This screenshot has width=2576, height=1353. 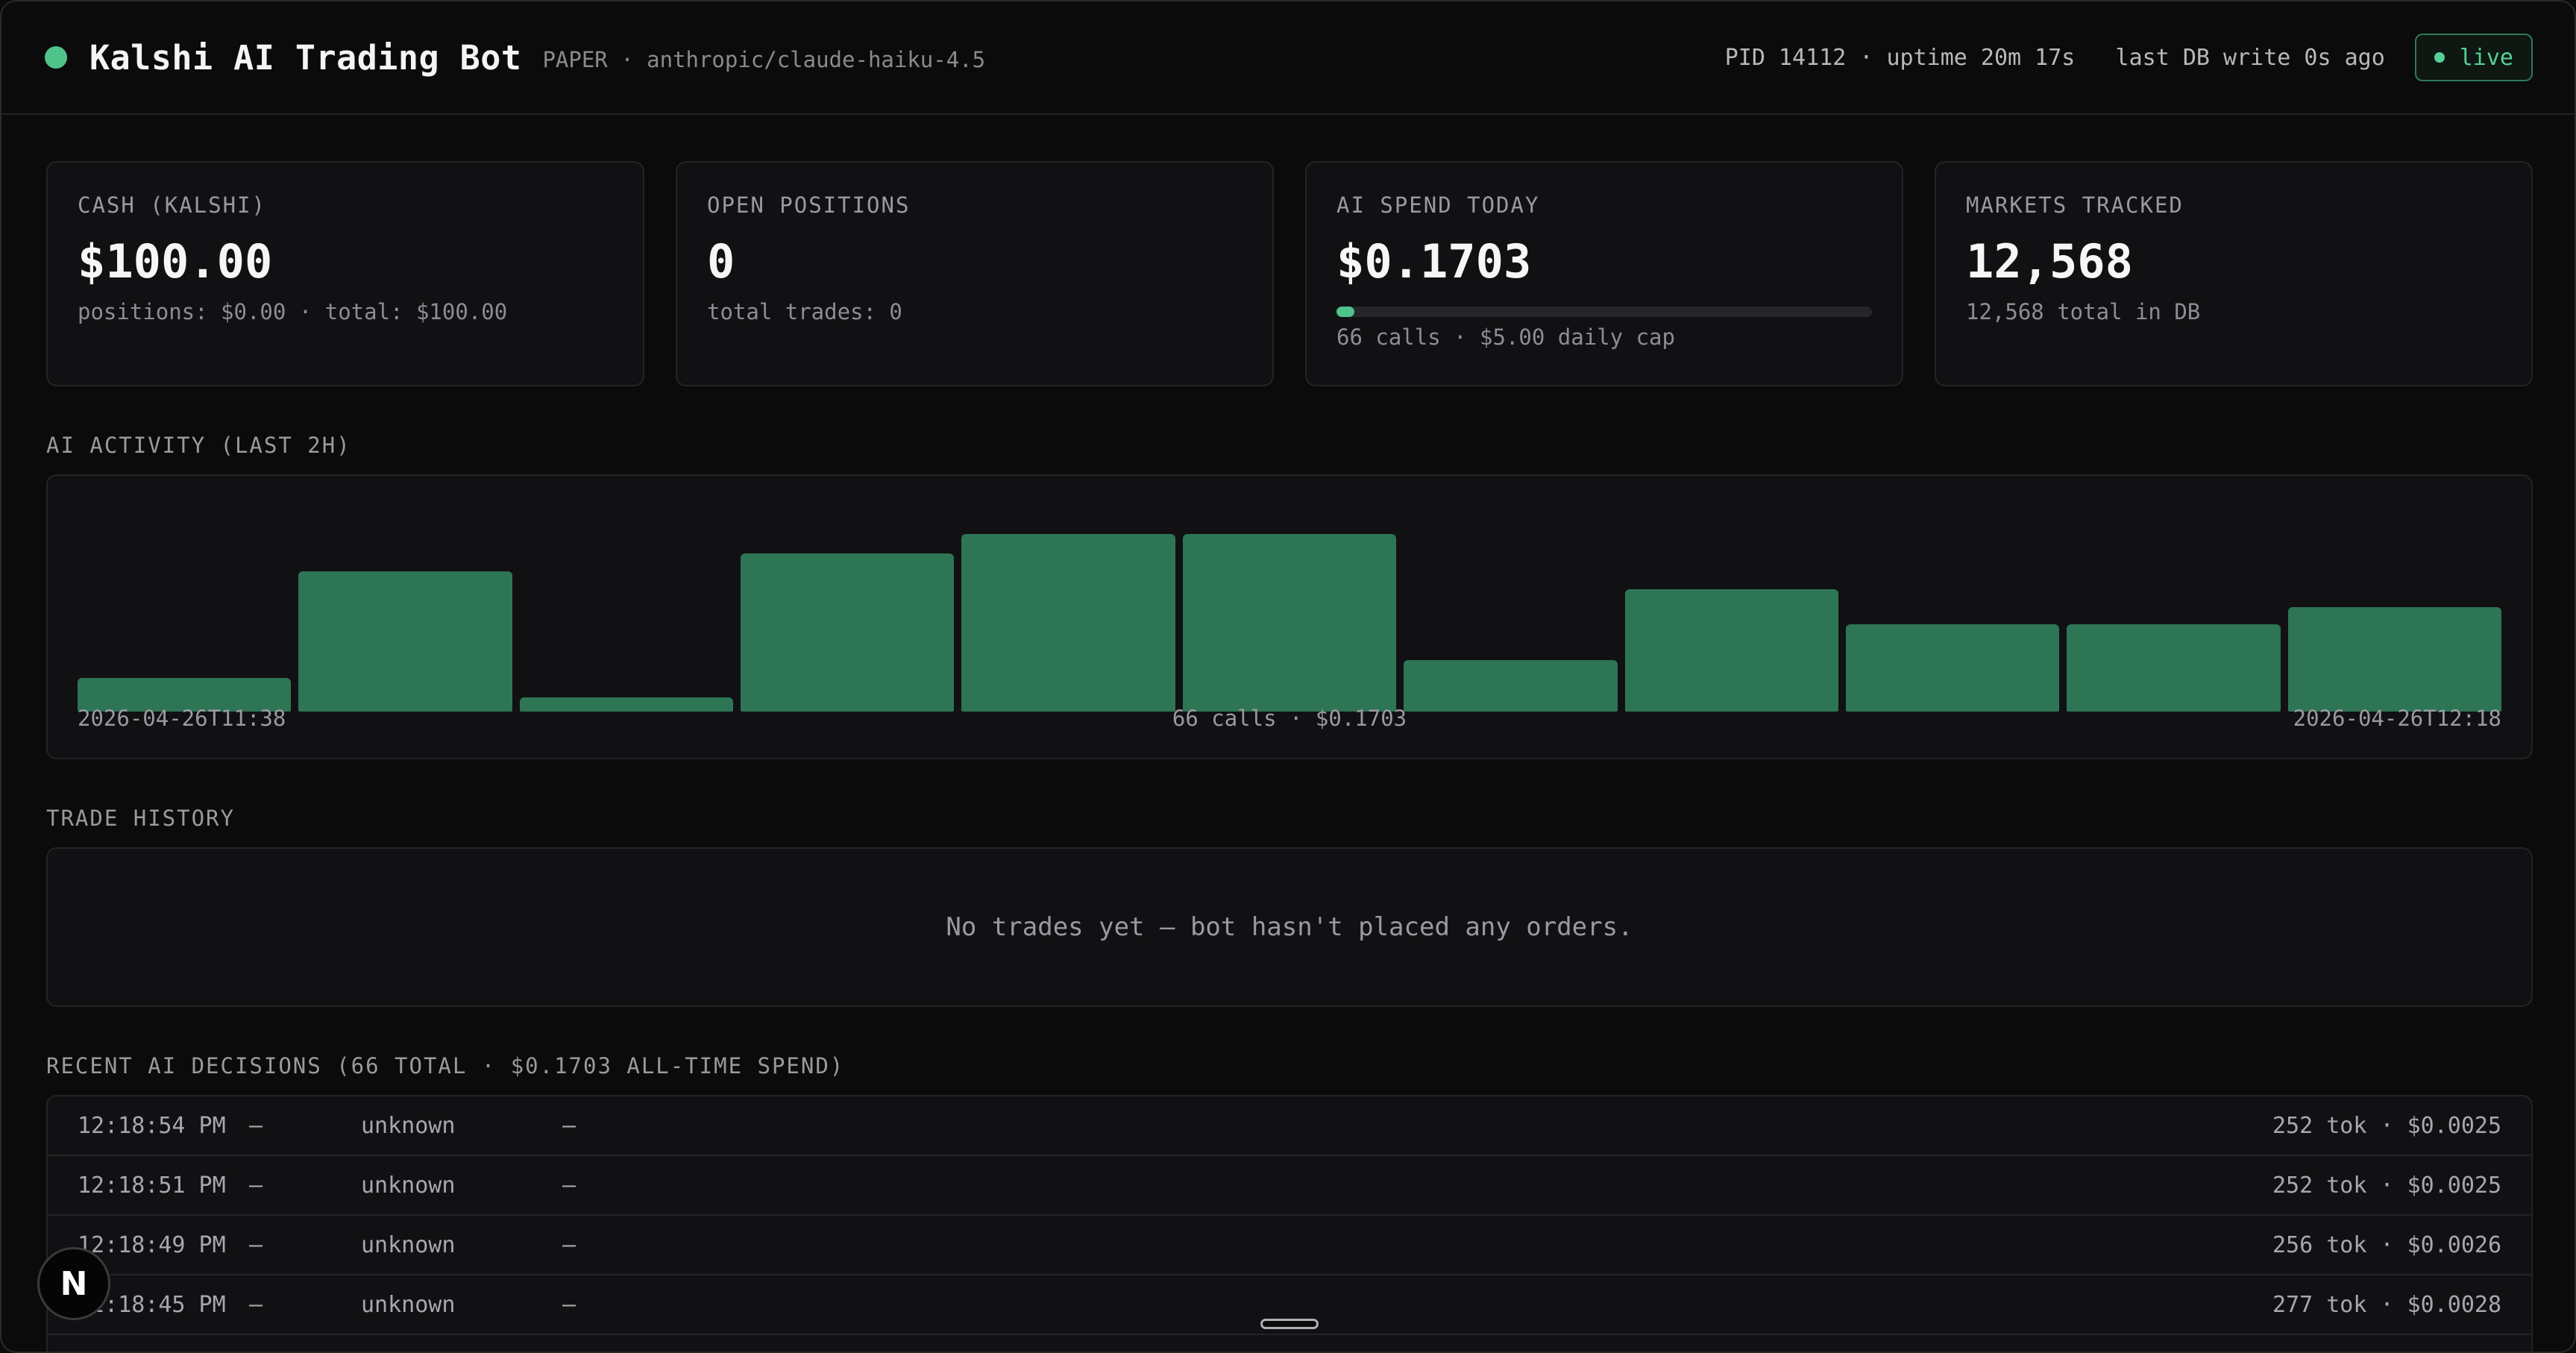 What do you see at coordinates (1604, 312) in the screenshot?
I see `spend-progress-bar` at bounding box center [1604, 312].